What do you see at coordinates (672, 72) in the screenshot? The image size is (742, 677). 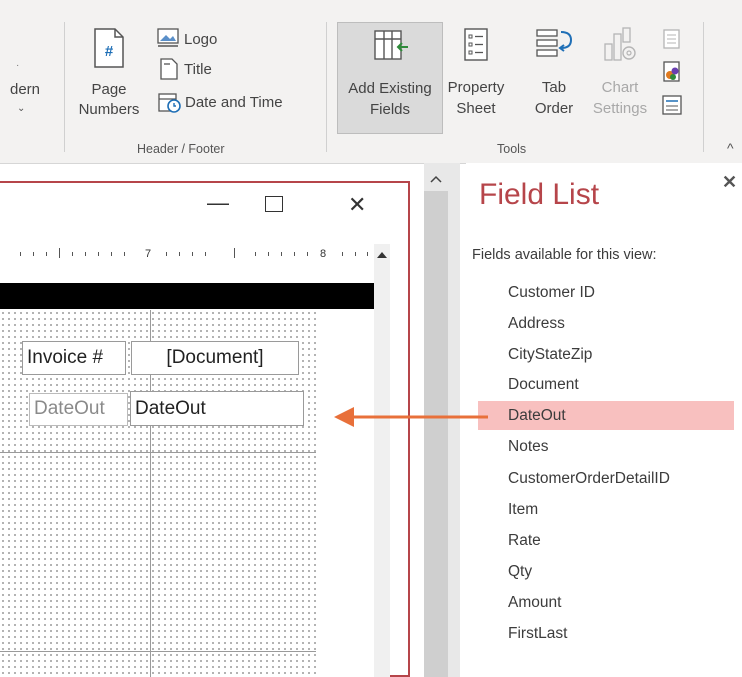 I see `convert-macros-icon` at bounding box center [672, 72].